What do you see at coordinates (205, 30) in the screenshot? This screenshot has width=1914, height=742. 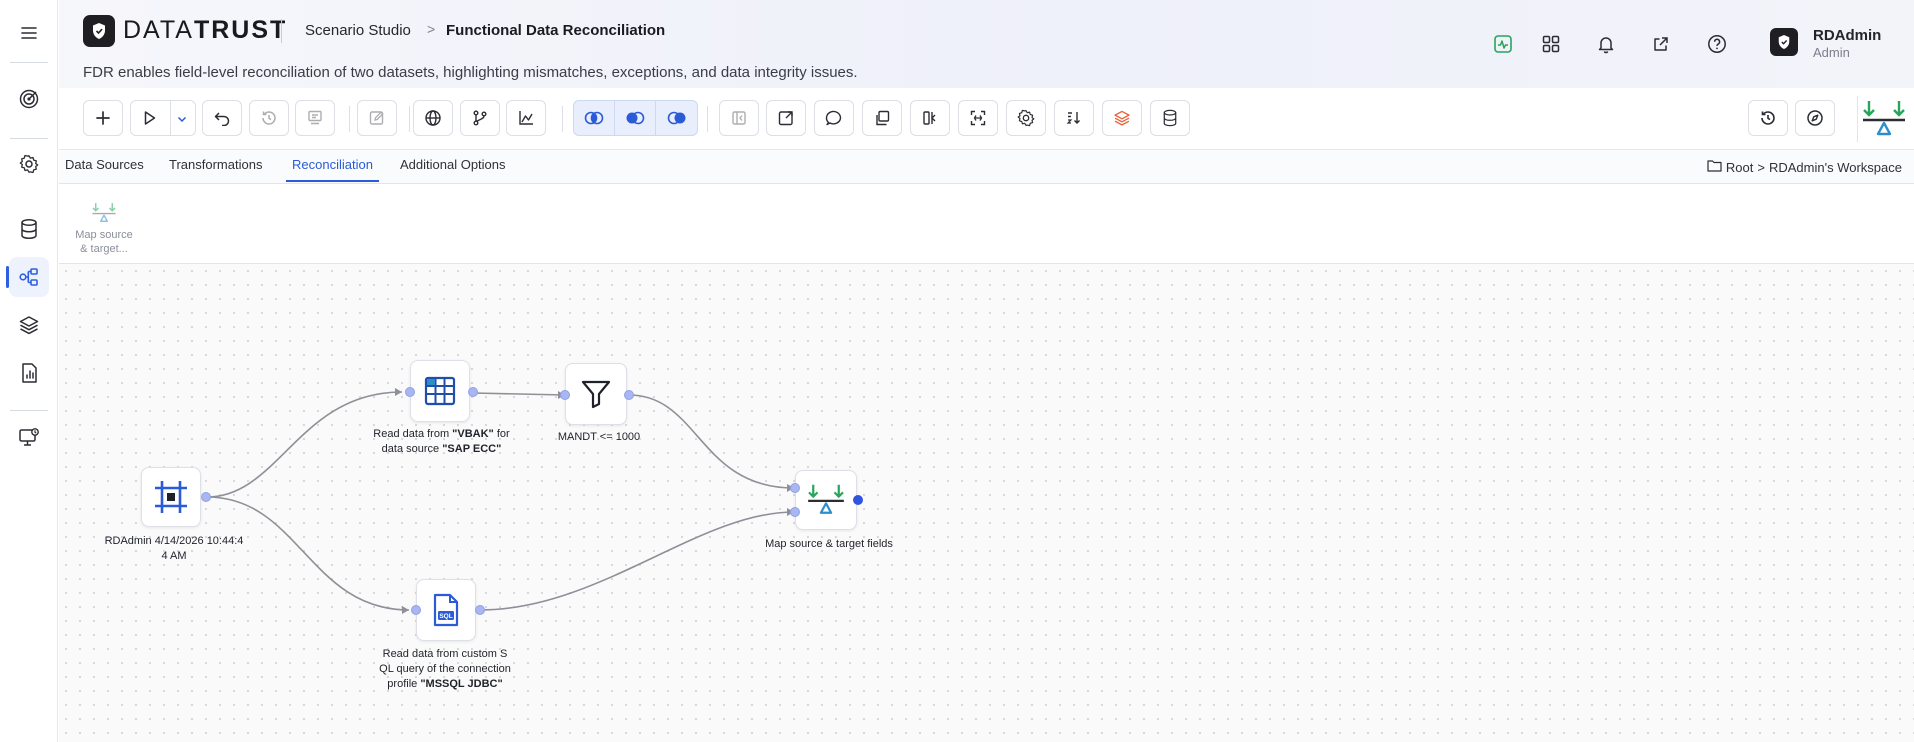 I see `brand-logo: DATATRUST` at bounding box center [205, 30].